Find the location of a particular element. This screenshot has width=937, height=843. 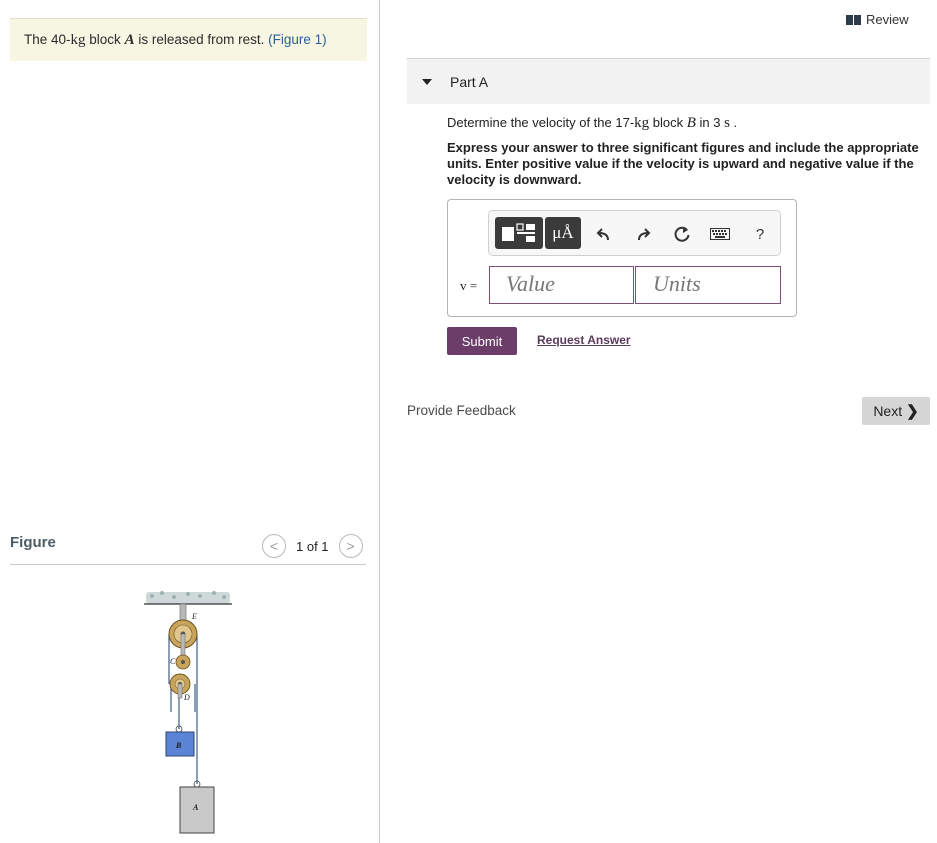

part-title: Part A is located at coordinates (469, 81).